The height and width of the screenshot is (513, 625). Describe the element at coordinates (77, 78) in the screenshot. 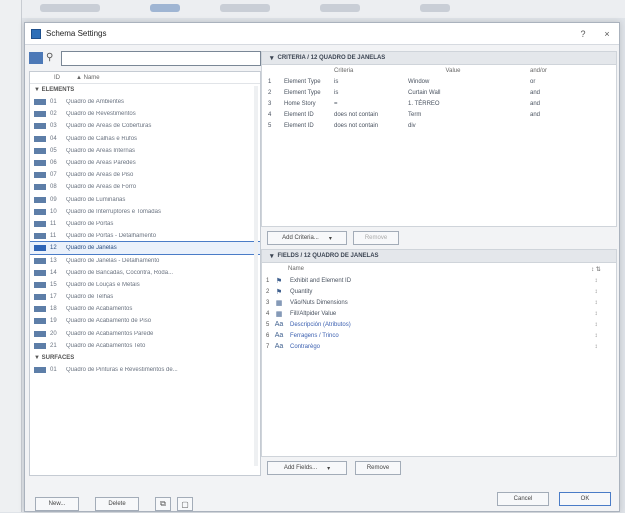

I see `name-column-header: ▲ Name` at that location.